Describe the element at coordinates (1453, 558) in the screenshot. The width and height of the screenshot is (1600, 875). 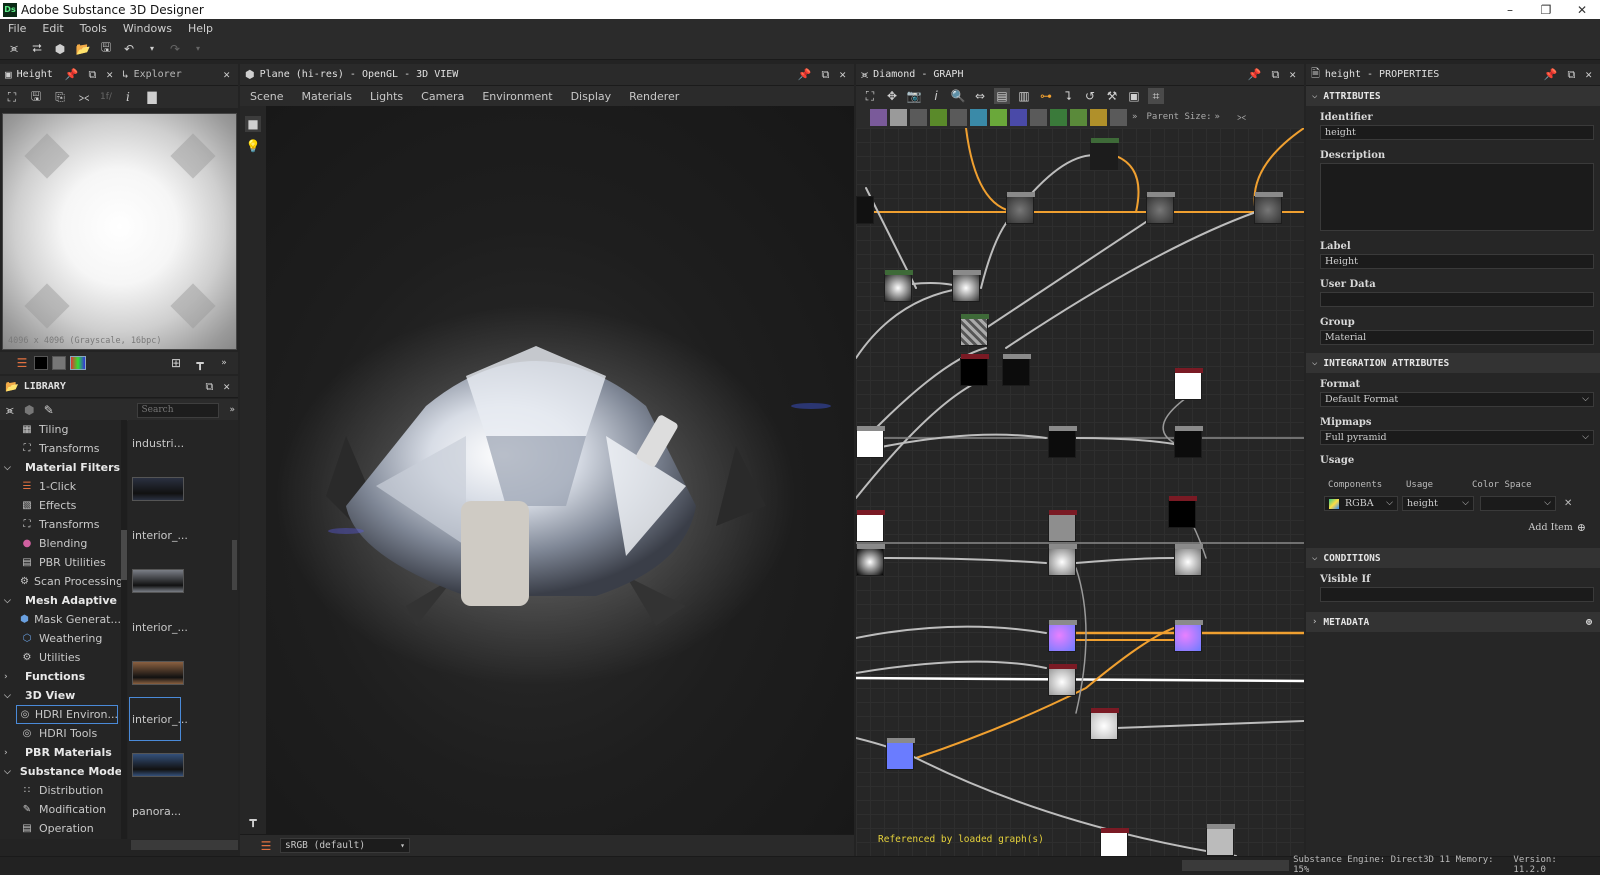
I see `conditions-section: ⌵ CONDITIONS` at that location.